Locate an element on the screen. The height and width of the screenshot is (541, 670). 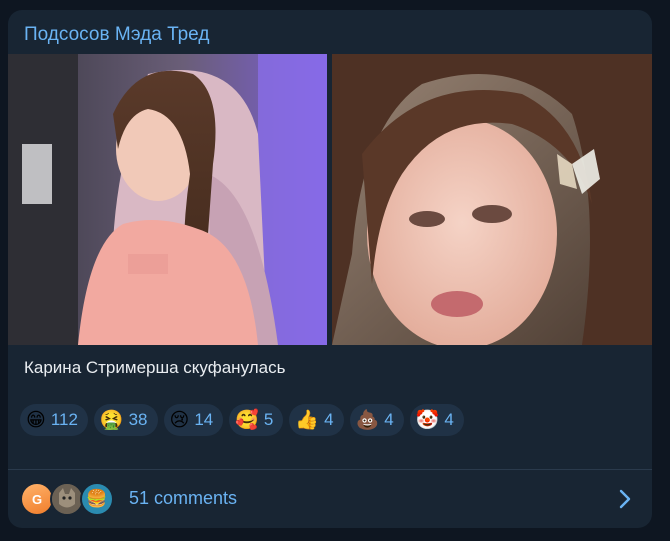
reaction-count: 112 is located at coordinates (64, 419).